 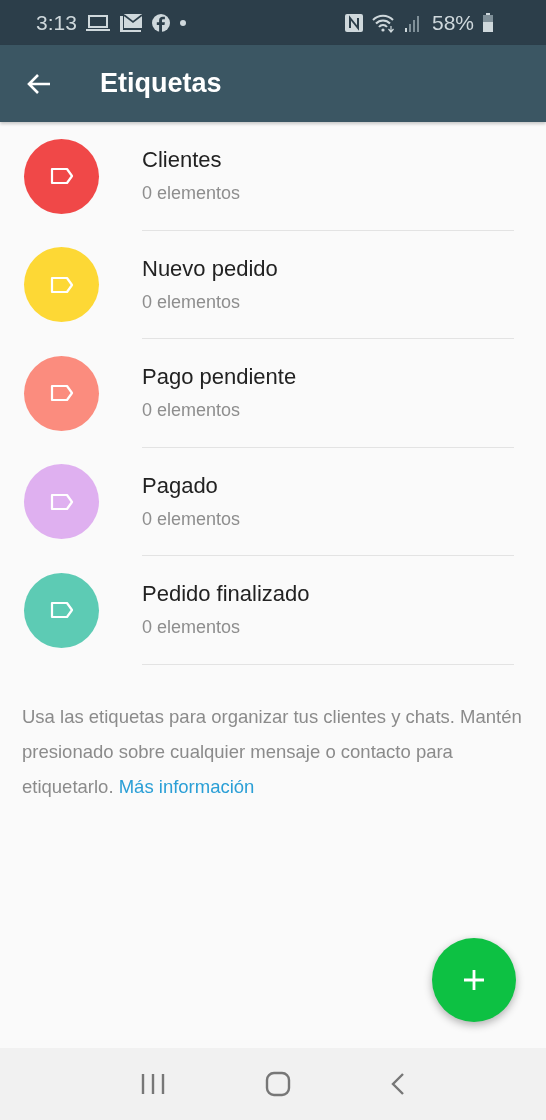 What do you see at coordinates (180, 485) in the screenshot?
I see `label-name: Pagado` at bounding box center [180, 485].